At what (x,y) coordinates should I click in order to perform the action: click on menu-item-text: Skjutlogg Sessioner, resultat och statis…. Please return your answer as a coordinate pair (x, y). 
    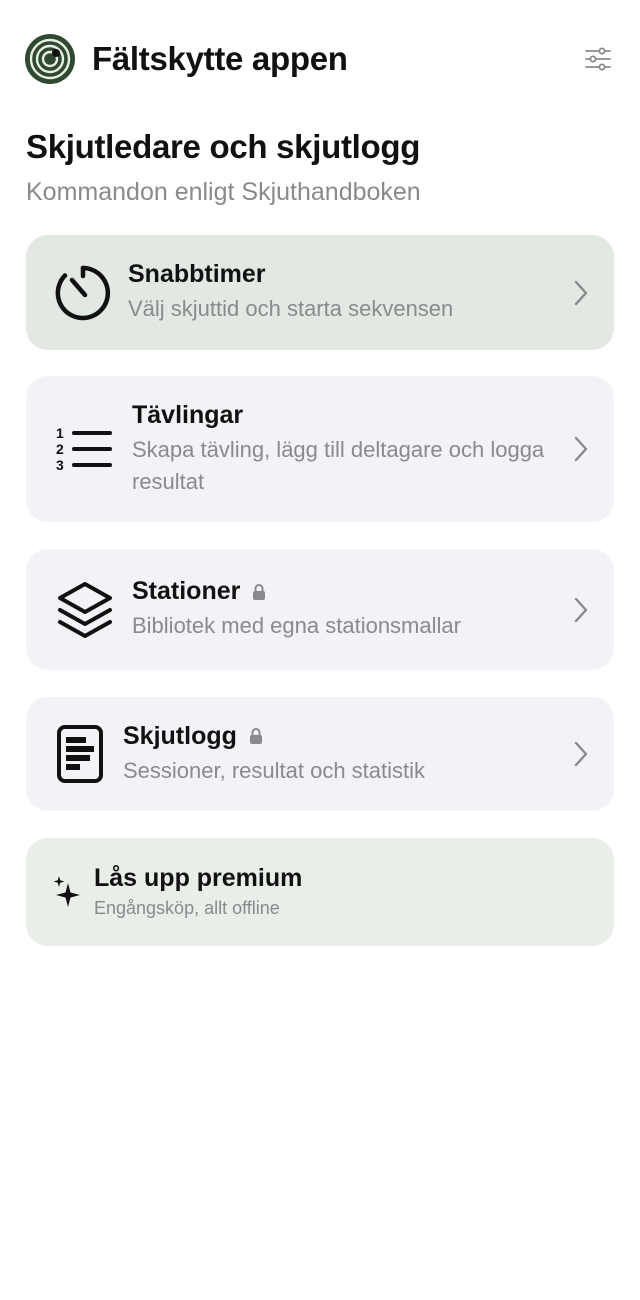
    Looking at the image, I should click on (348, 754).